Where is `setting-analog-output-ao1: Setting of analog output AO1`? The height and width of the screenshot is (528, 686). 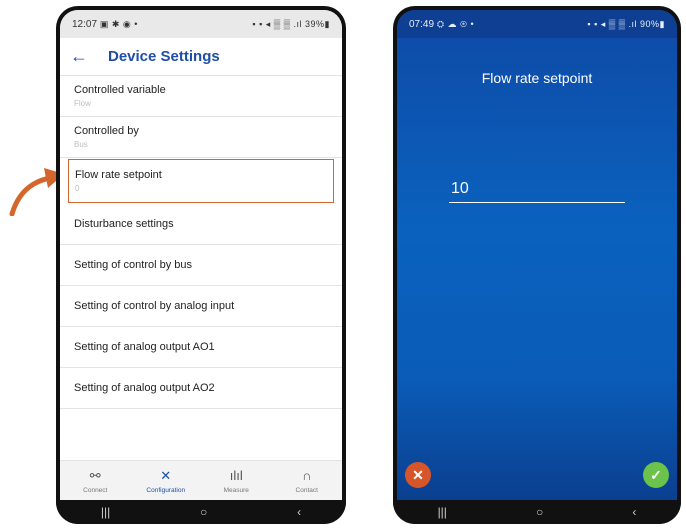 setting-analog-output-ao1: Setting of analog output AO1 is located at coordinates (201, 347).